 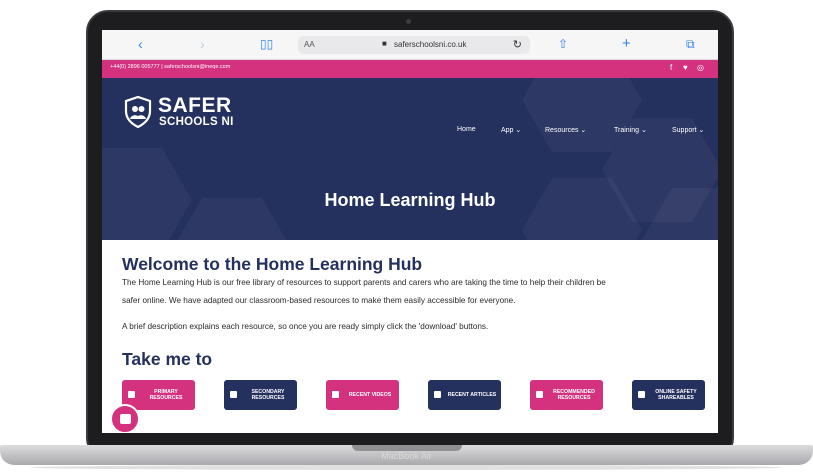 I want to click on tabs-icon: ⧉, so click(x=690, y=44).